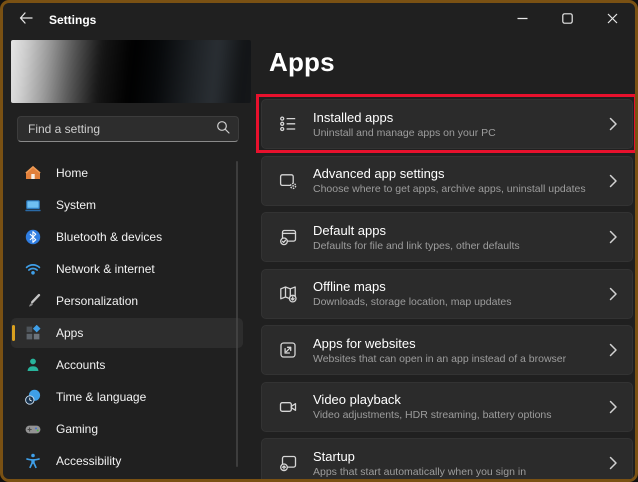  I want to click on sidebar-item-bluetooth-devices: Bluetooth & devices, so click(127, 237).